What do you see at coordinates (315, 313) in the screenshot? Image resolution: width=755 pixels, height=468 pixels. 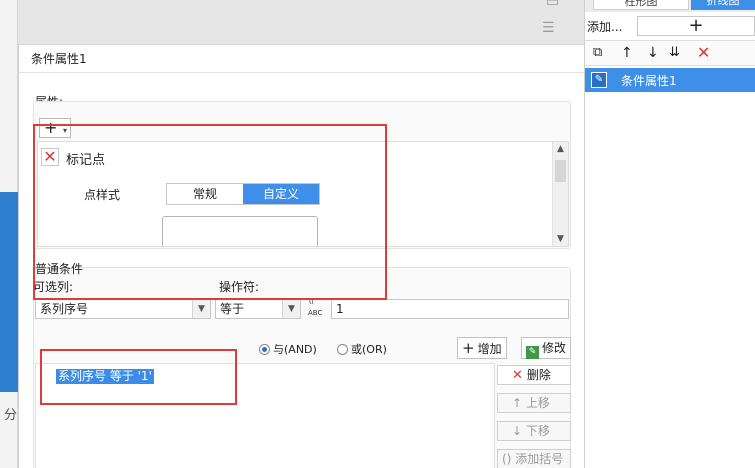 I see `value-type-text: ABC` at bounding box center [315, 313].